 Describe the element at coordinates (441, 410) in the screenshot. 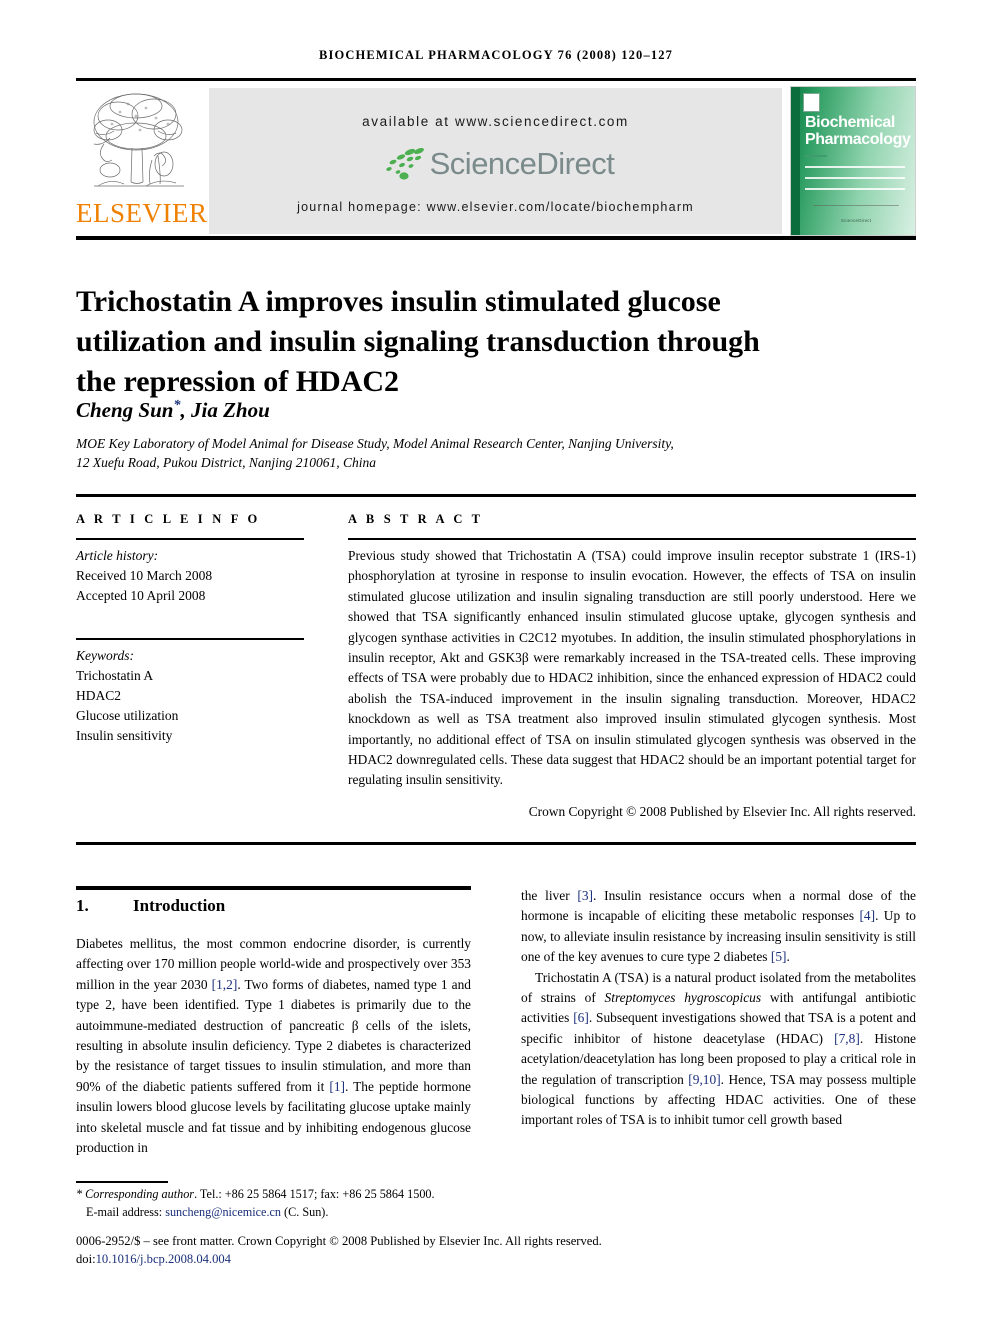

I see `author-list: Cheng Sun*, Jia Zhou` at that location.